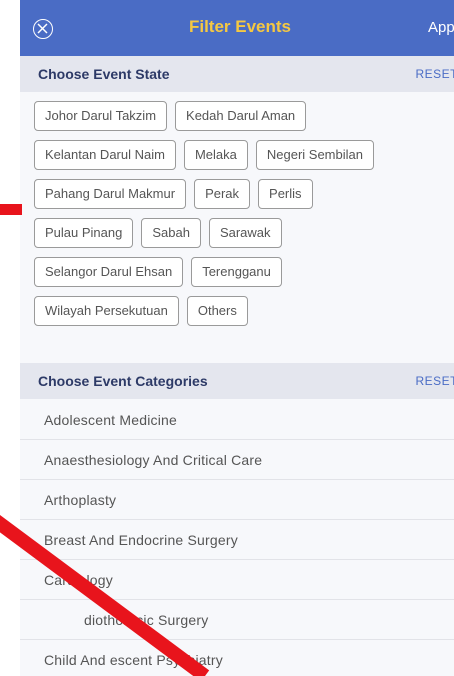  What do you see at coordinates (237, 500) in the screenshot?
I see `list-item: Arthoplasty` at bounding box center [237, 500].